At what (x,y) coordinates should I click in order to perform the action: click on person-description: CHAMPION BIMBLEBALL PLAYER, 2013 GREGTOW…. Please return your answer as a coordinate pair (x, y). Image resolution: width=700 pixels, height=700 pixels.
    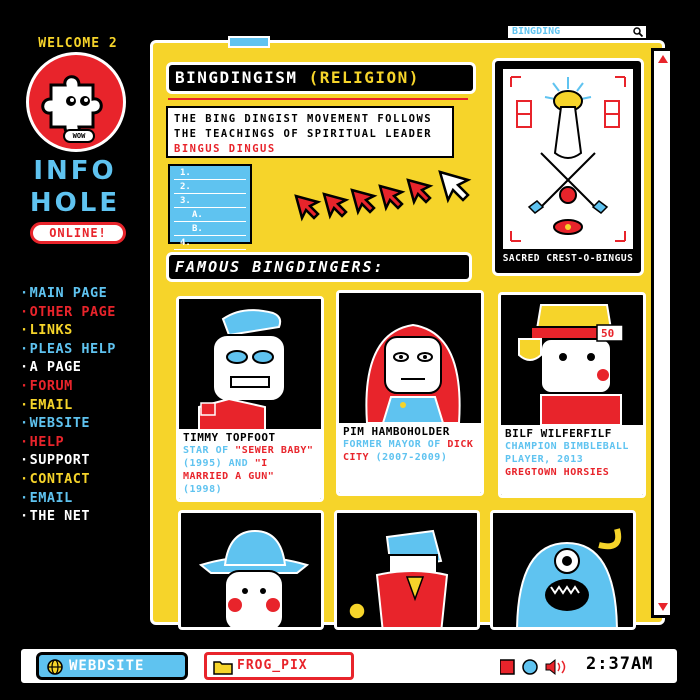
    Looking at the image, I should click on (572, 459).